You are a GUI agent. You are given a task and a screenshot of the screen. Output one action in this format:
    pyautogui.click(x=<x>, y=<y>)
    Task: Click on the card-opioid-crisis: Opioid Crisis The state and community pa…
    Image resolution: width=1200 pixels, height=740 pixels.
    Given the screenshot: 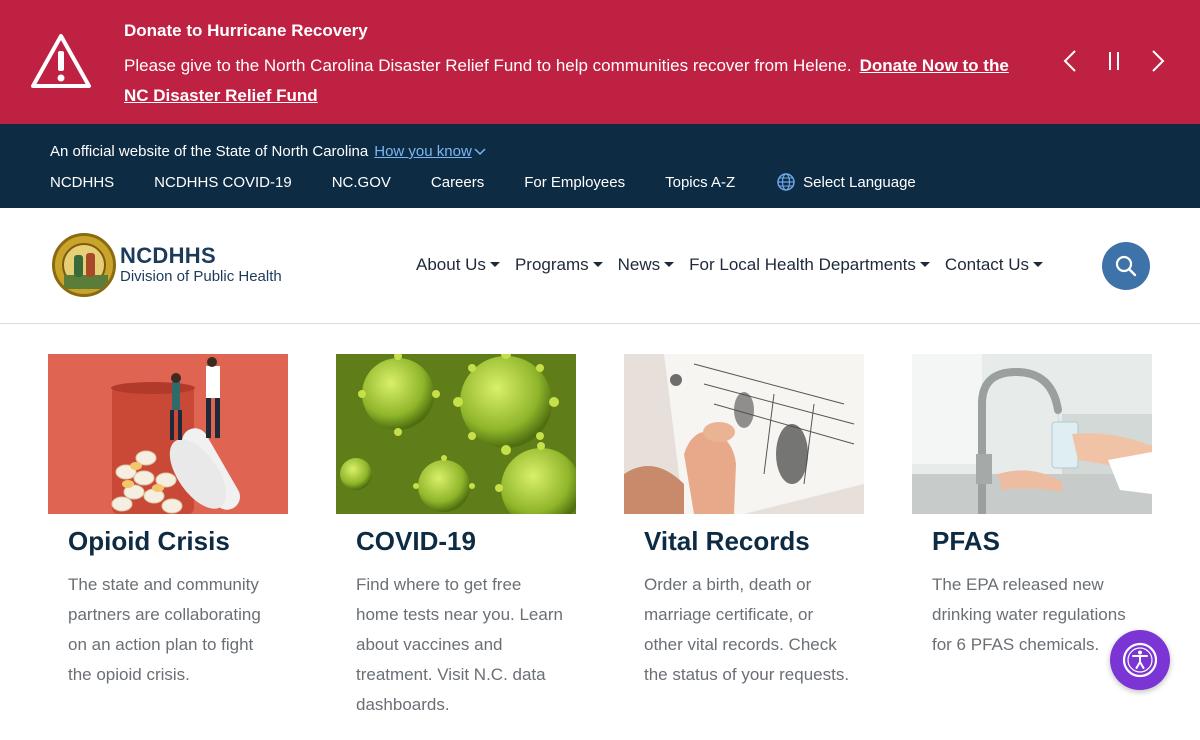 What is the action you would take?
    pyautogui.click(x=168, y=522)
    